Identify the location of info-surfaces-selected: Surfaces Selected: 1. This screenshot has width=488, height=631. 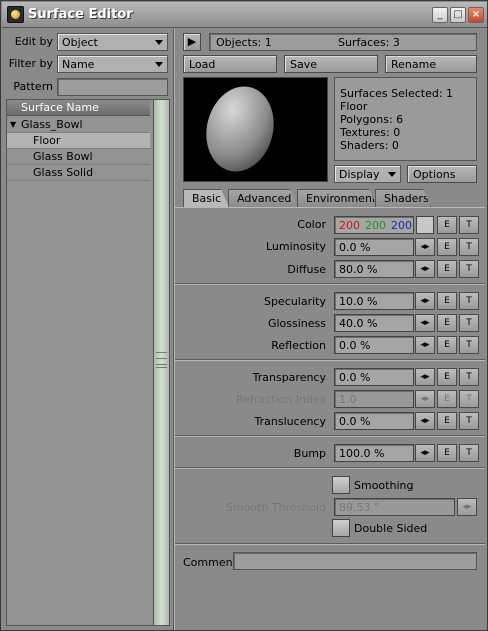
(397, 93).